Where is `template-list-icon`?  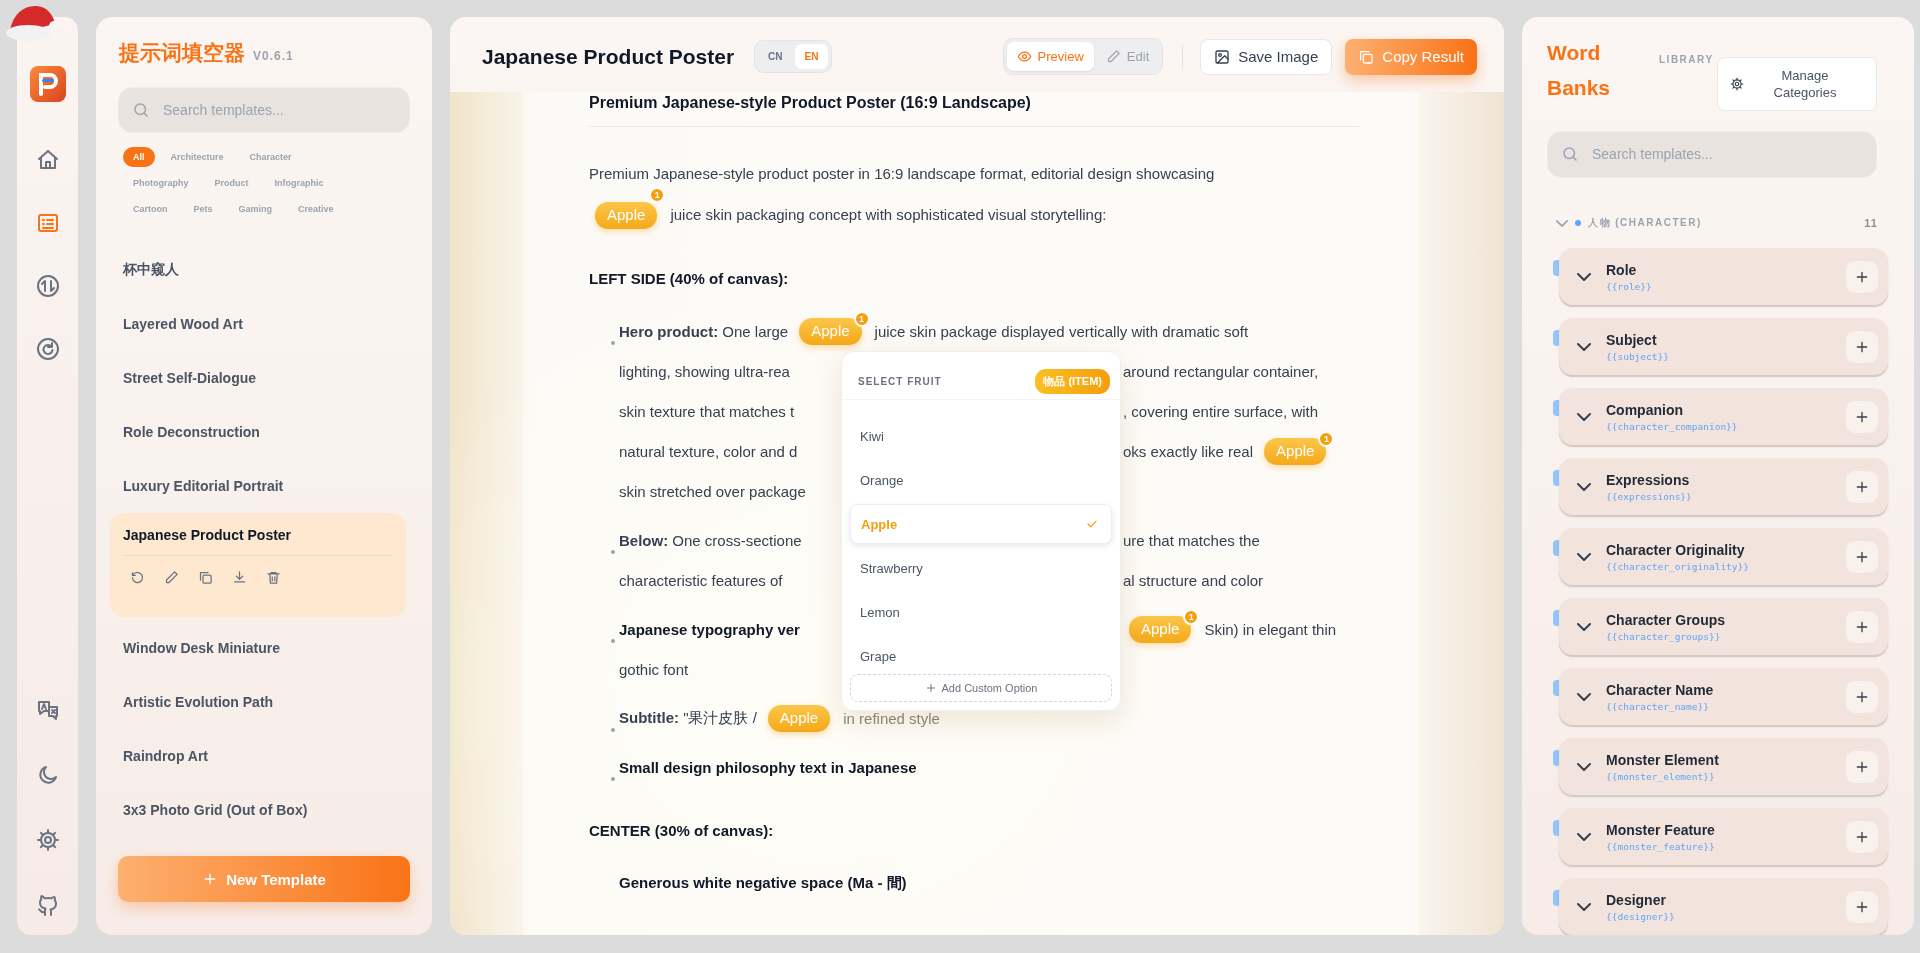 template-list-icon is located at coordinates (47, 223).